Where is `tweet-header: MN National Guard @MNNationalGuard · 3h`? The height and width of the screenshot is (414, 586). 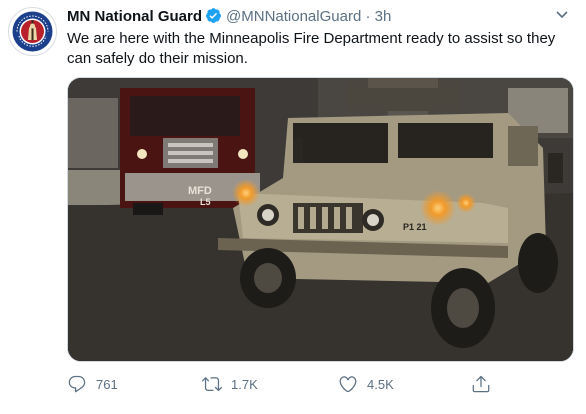
tweet-header: MN National Guard @MNNationalGuard · 3h is located at coordinates (229, 17).